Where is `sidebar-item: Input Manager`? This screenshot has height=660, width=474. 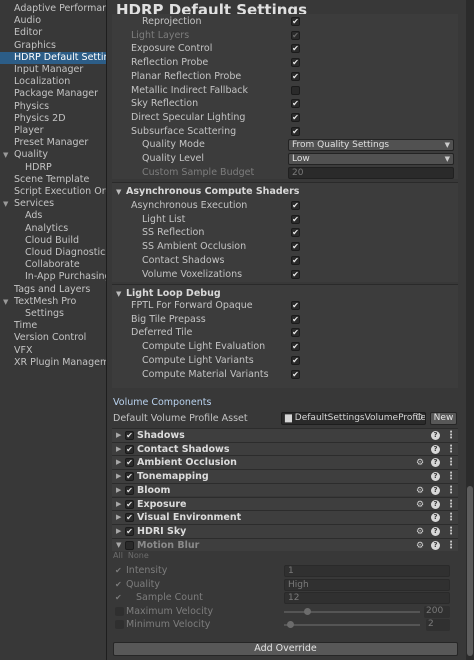
sidebar-item: Input Manager is located at coordinates (53, 70).